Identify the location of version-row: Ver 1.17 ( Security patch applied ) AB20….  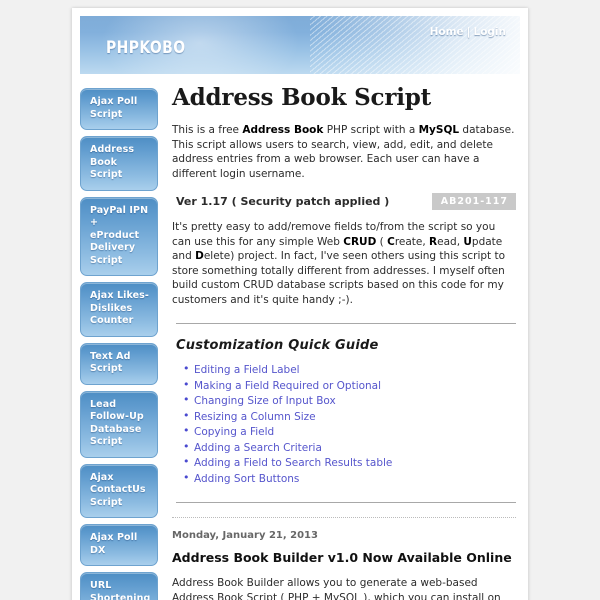
(344, 201).